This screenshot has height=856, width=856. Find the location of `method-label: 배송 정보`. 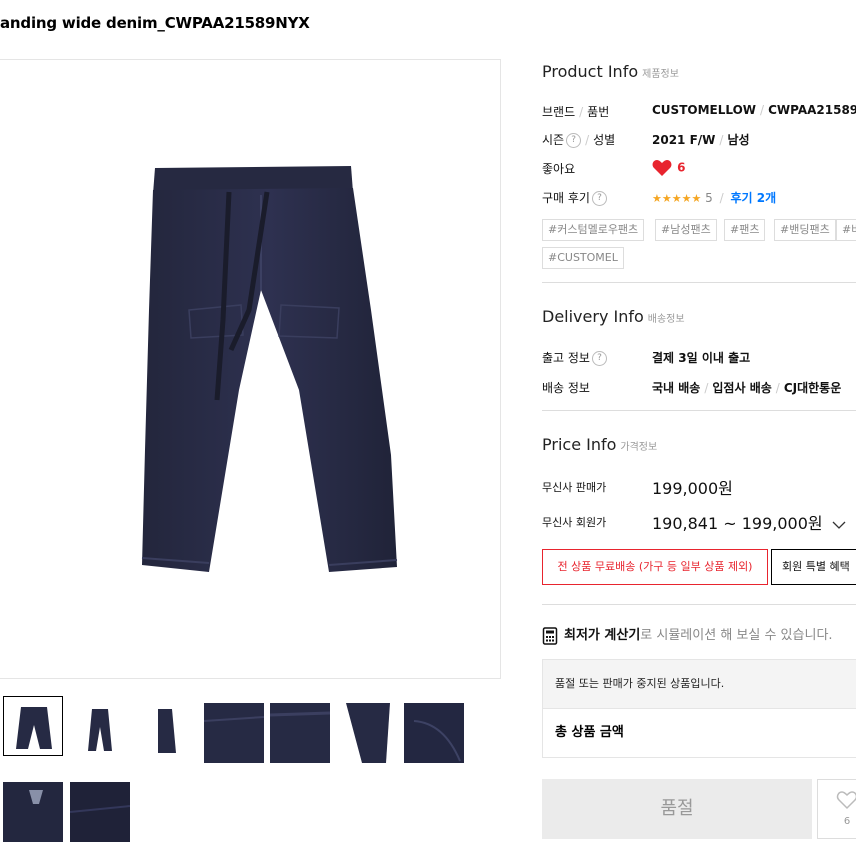

method-label: 배송 정보 is located at coordinates (566, 388).